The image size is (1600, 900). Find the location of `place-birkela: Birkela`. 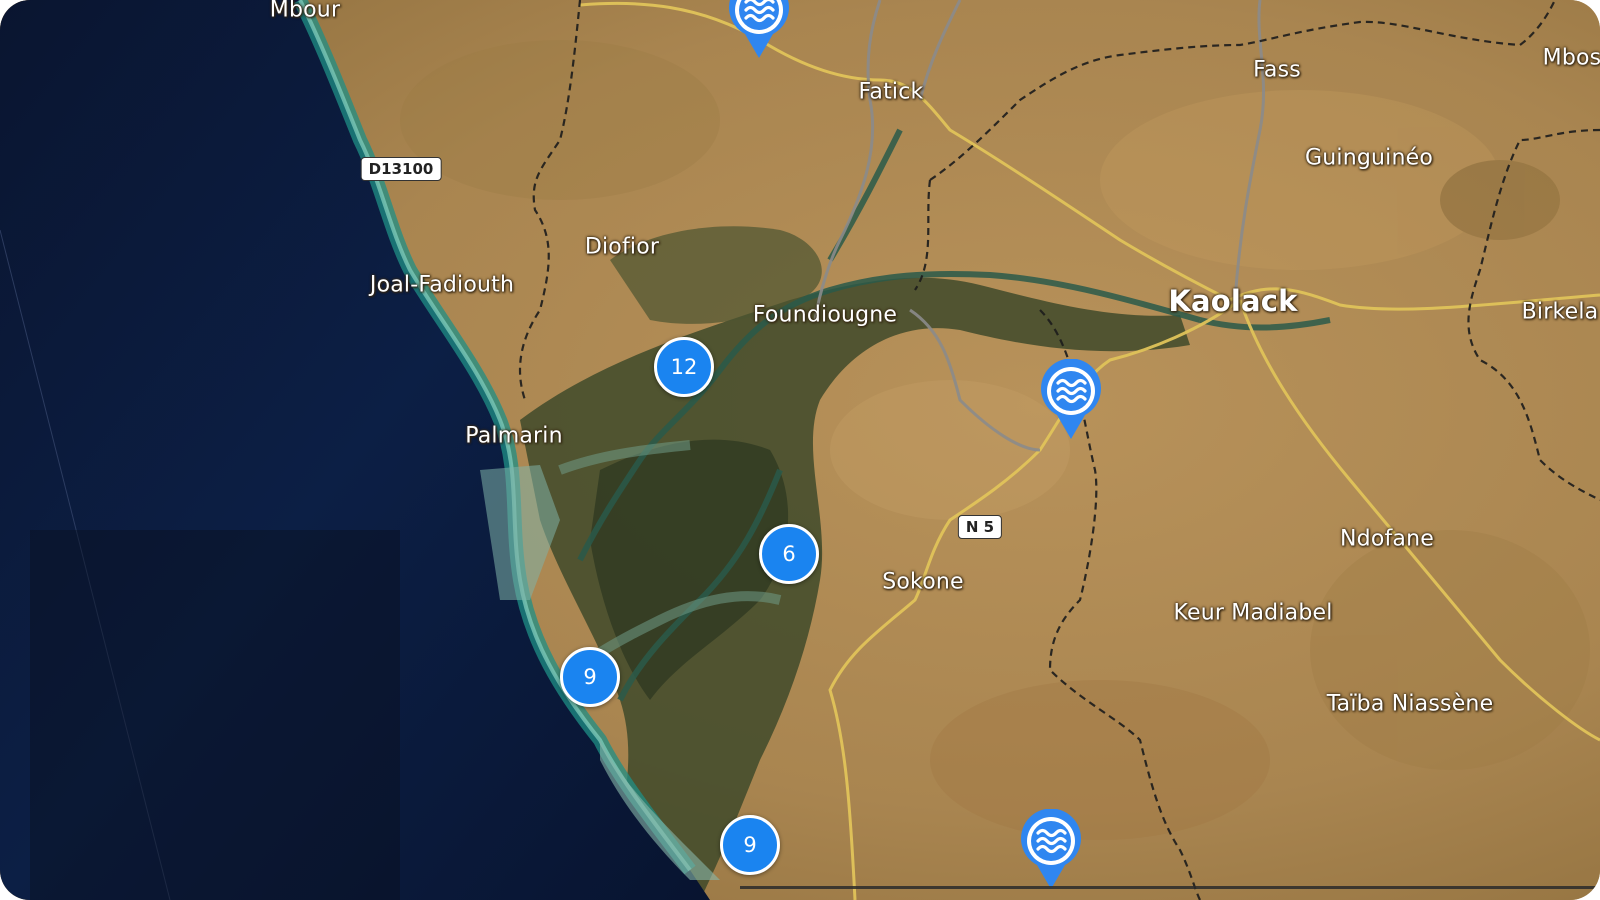

place-birkela: Birkela is located at coordinates (1560, 312).